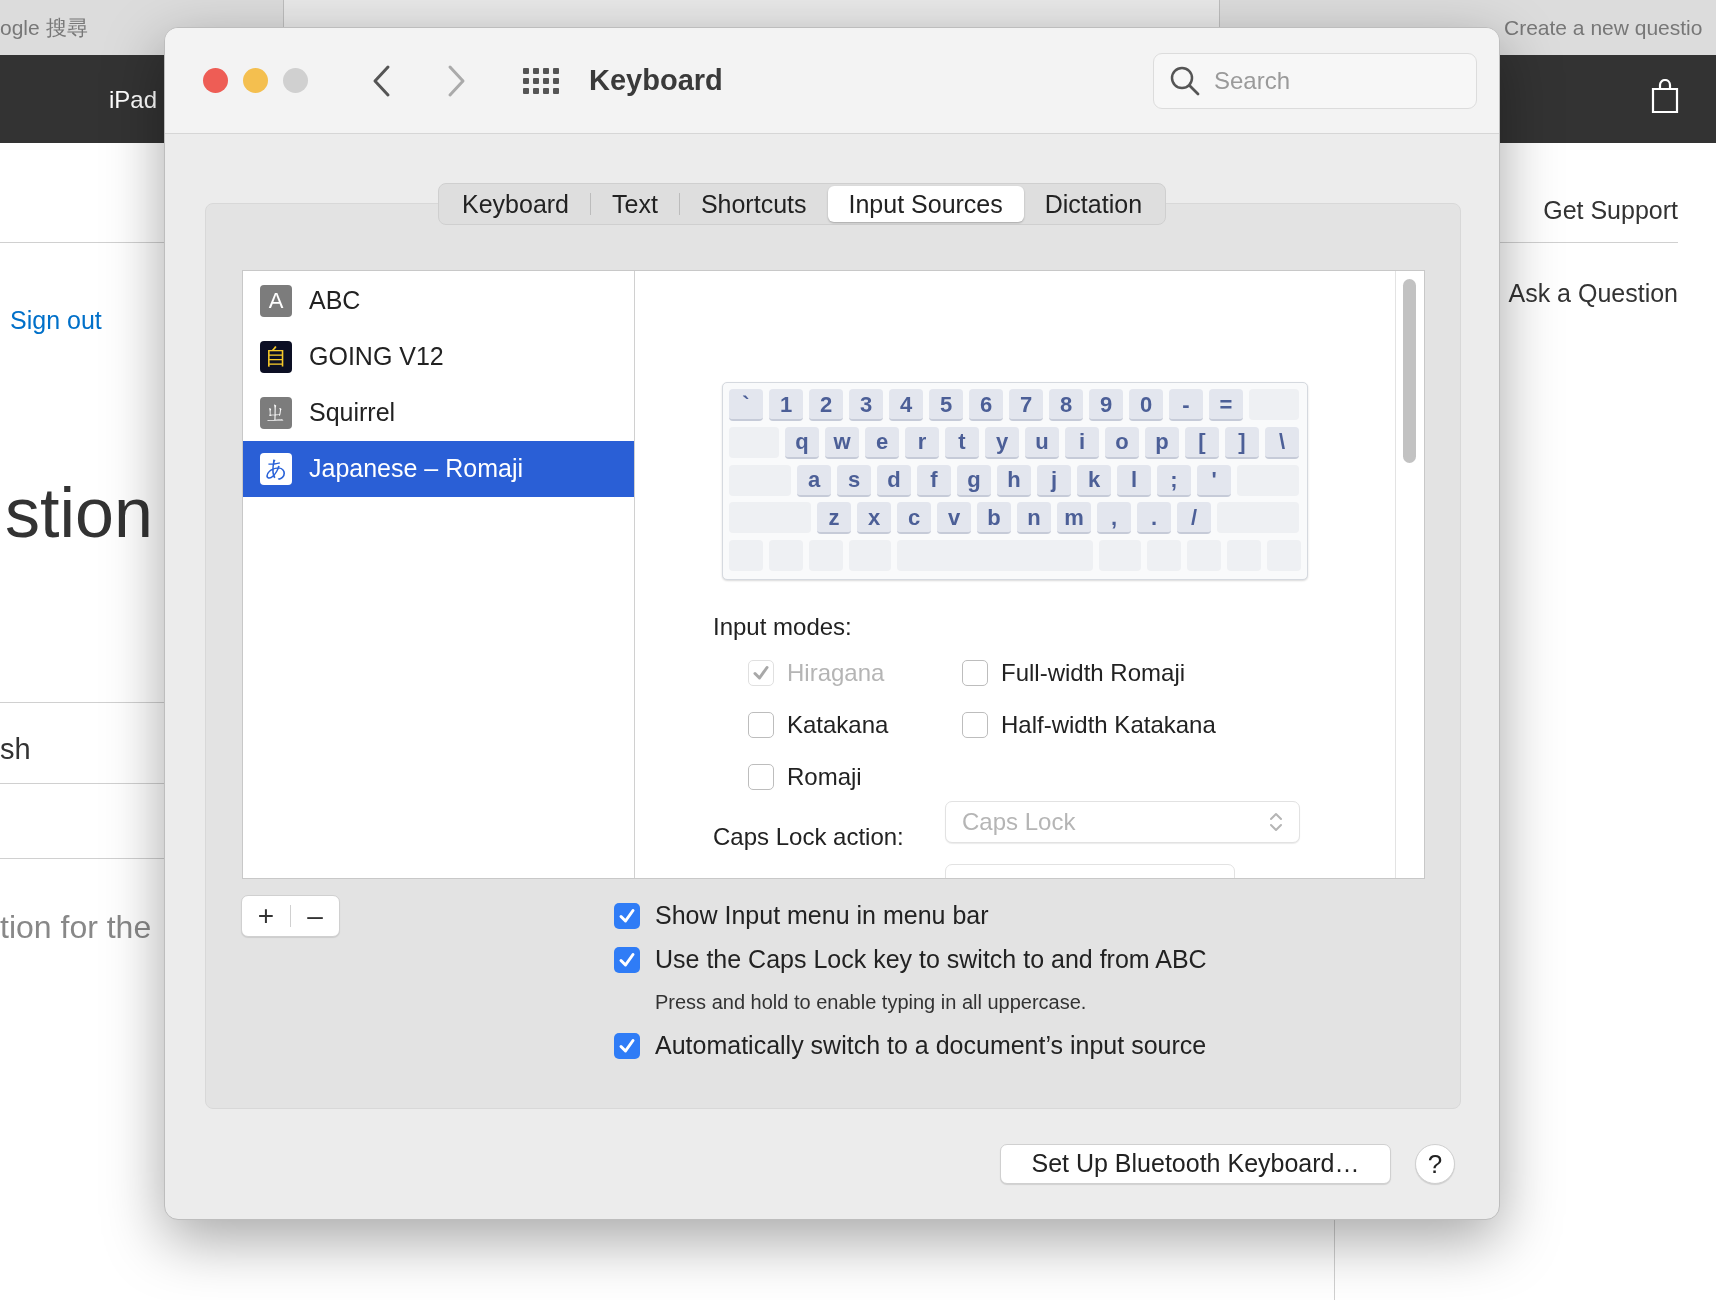 This screenshot has height=1300, width=1716. What do you see at coordinates (1162, 442) in the screenshot?
I see `key: p` at bounding box center [1162, 442].